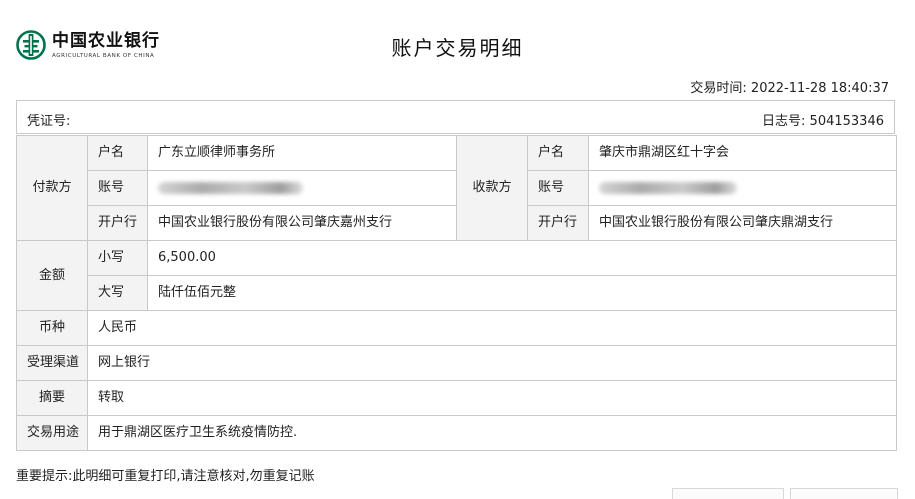 The image size is (915, 499). Describe the element at coordinates (52, 398) in the screenshot. I see `summary-label: 摘要` at that location.